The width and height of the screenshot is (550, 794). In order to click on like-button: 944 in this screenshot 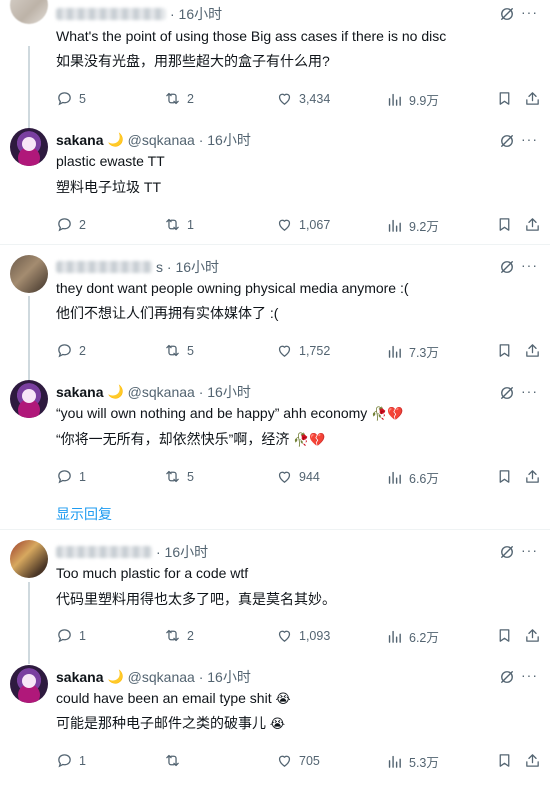, I will do `click(298, 476)`.